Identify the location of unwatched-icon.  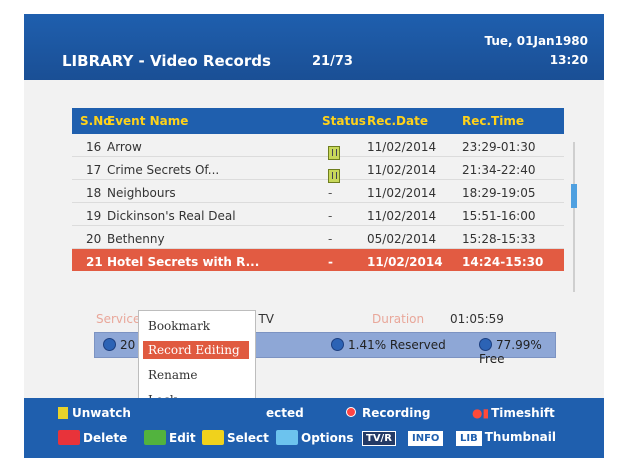
(63, 413).